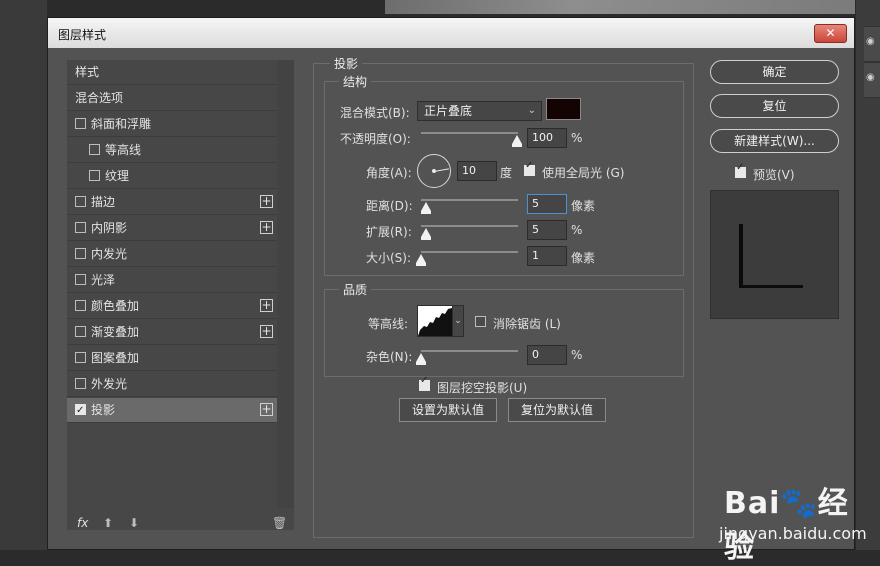  Describe the element at coordinates (421, 260) in the screenshot. I see `size-slider-thumb` at that location.